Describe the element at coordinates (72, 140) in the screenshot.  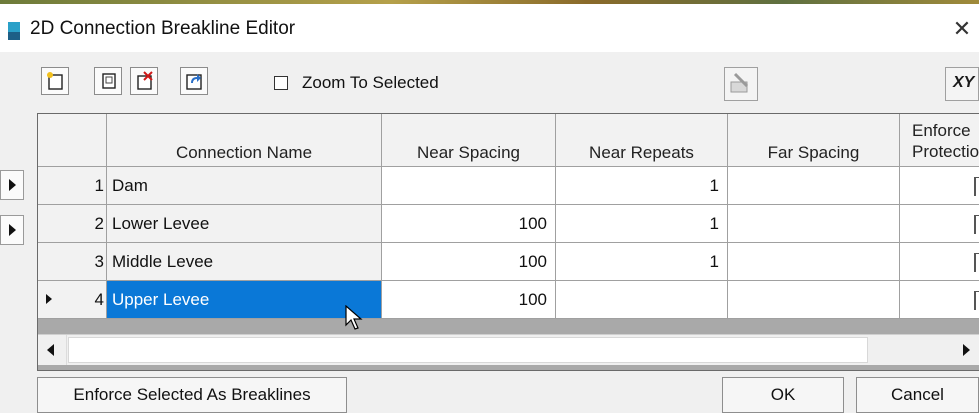
I see `corner-header` at that location.